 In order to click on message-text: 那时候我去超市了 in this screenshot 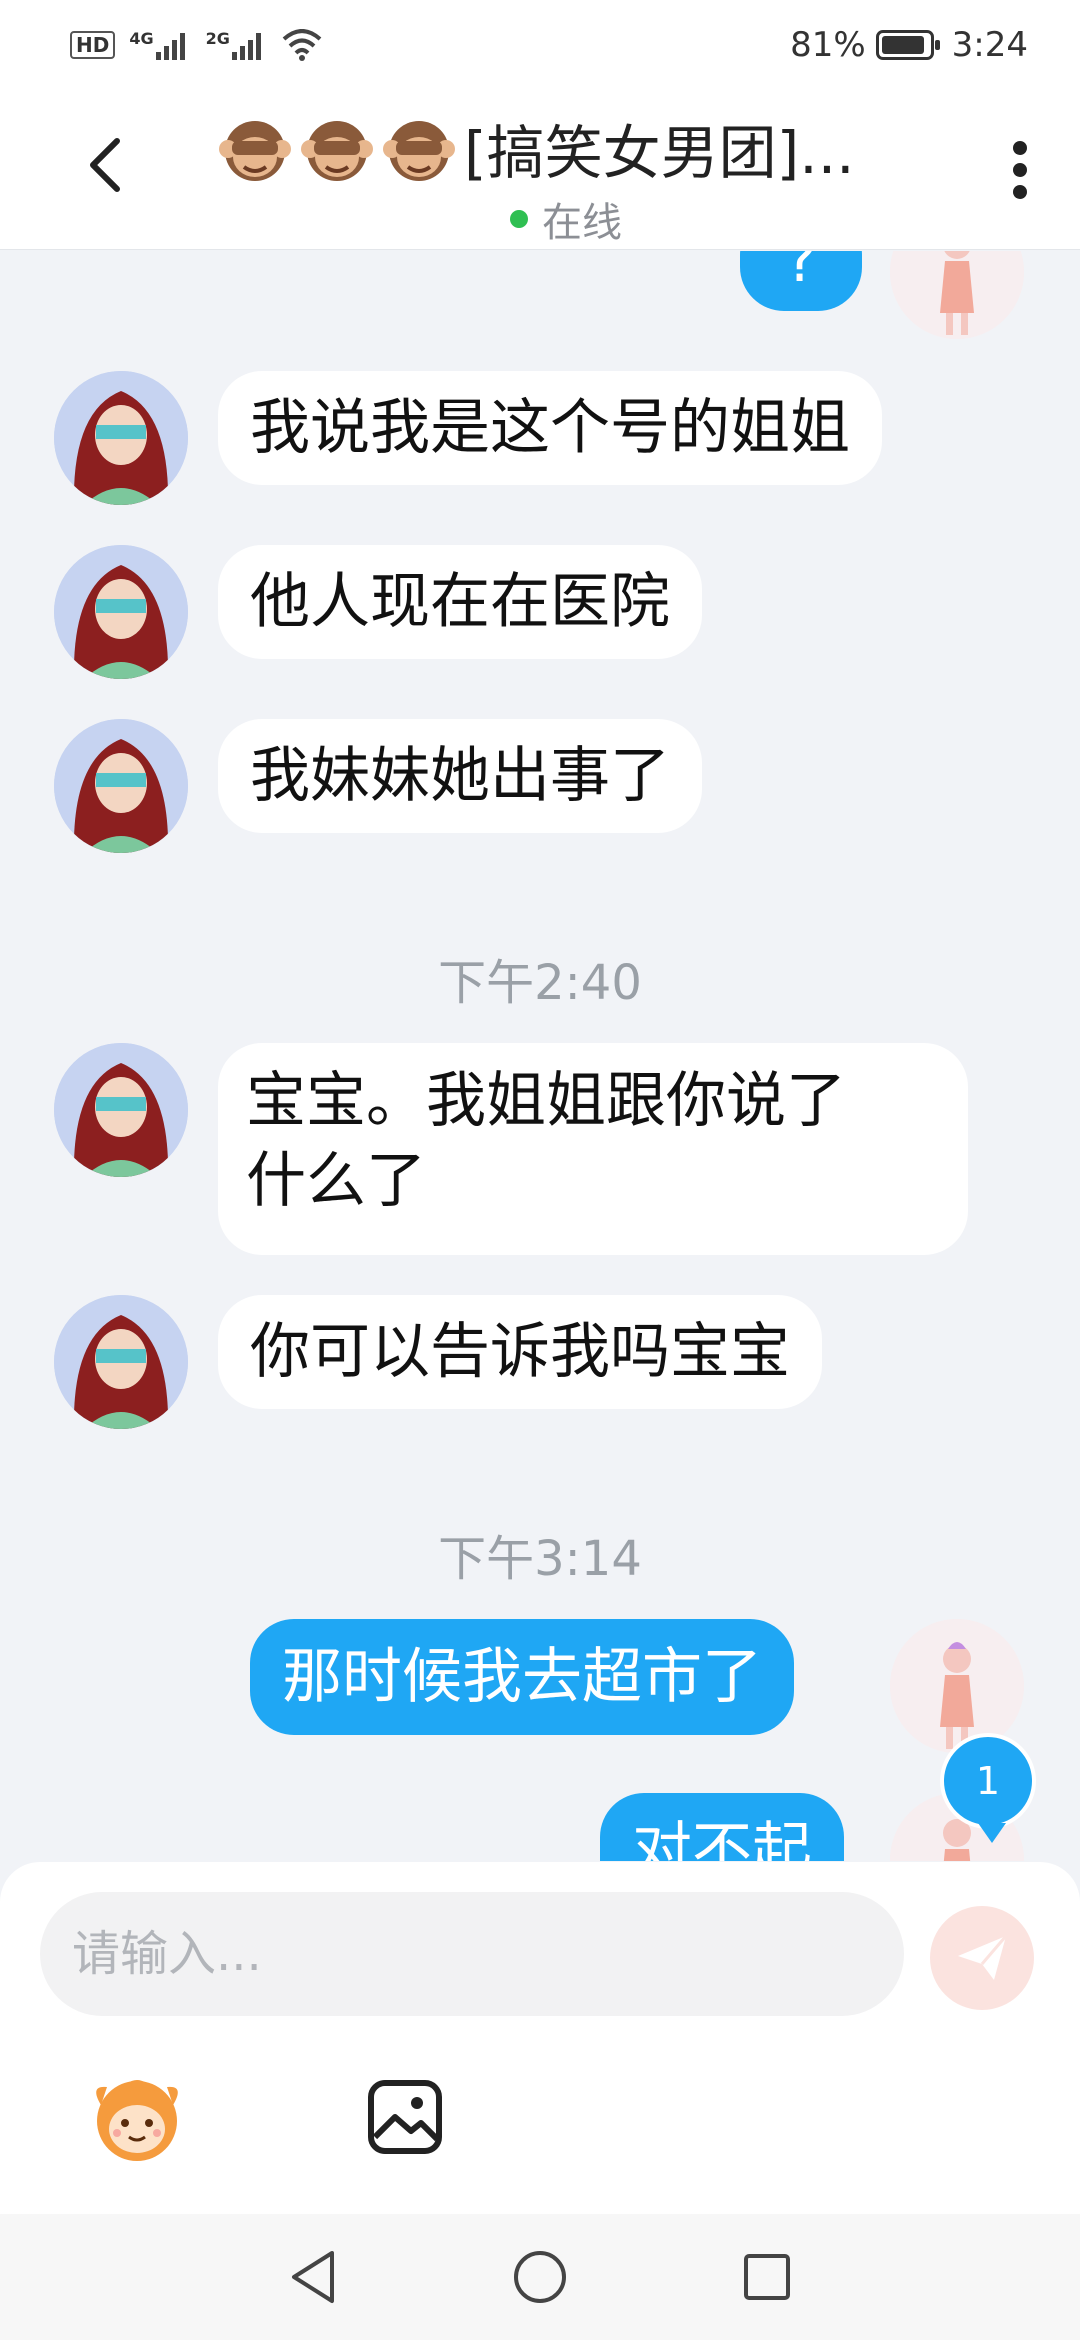, I will do `click(522, 1677)`.